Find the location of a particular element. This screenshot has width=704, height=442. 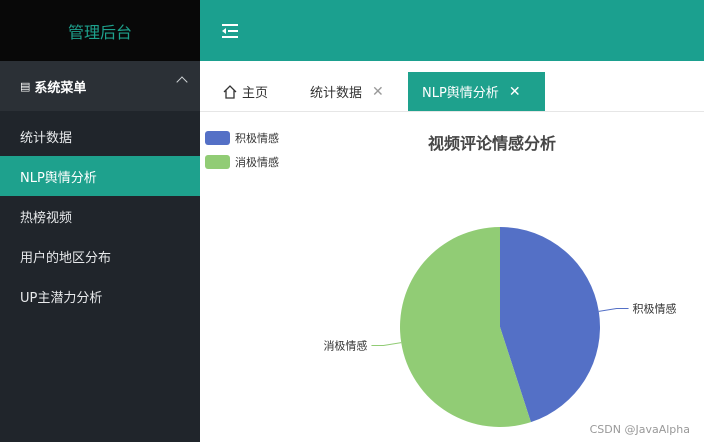

top-header is located at coordinates (452, 30).